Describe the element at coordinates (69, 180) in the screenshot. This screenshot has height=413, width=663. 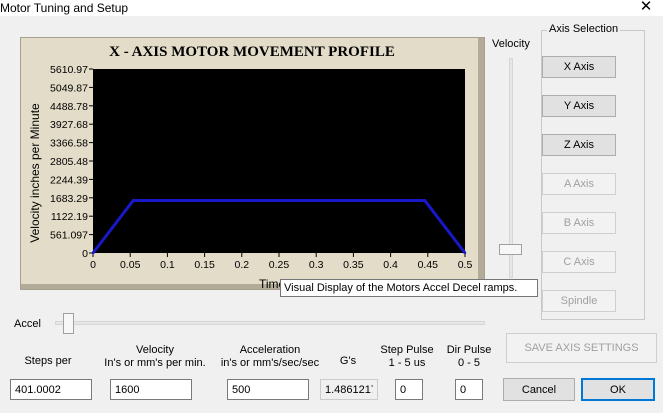
I see `y-tick-label: 2244.39` at that location.